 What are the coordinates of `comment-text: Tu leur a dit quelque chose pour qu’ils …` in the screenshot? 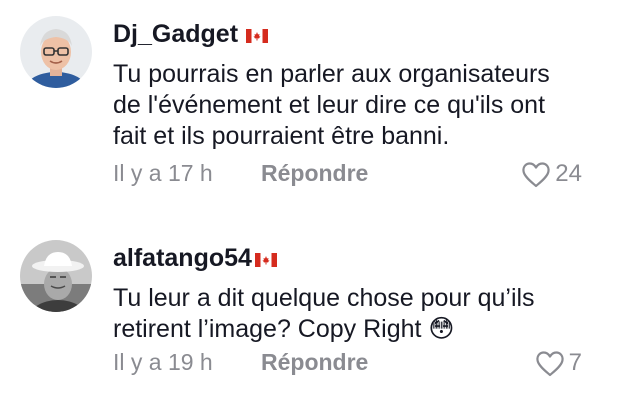 It's located at (358, 314).